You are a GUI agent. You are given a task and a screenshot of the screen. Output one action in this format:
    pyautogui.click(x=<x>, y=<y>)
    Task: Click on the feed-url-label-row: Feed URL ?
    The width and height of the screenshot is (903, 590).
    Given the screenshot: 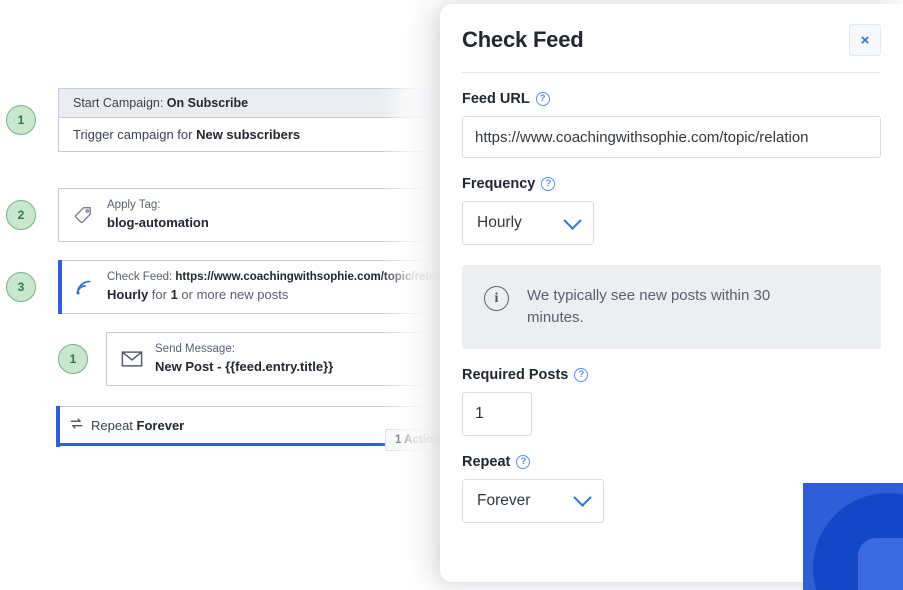 What is the action you would take?
    pyautogui.click(x=671, y=99)
    